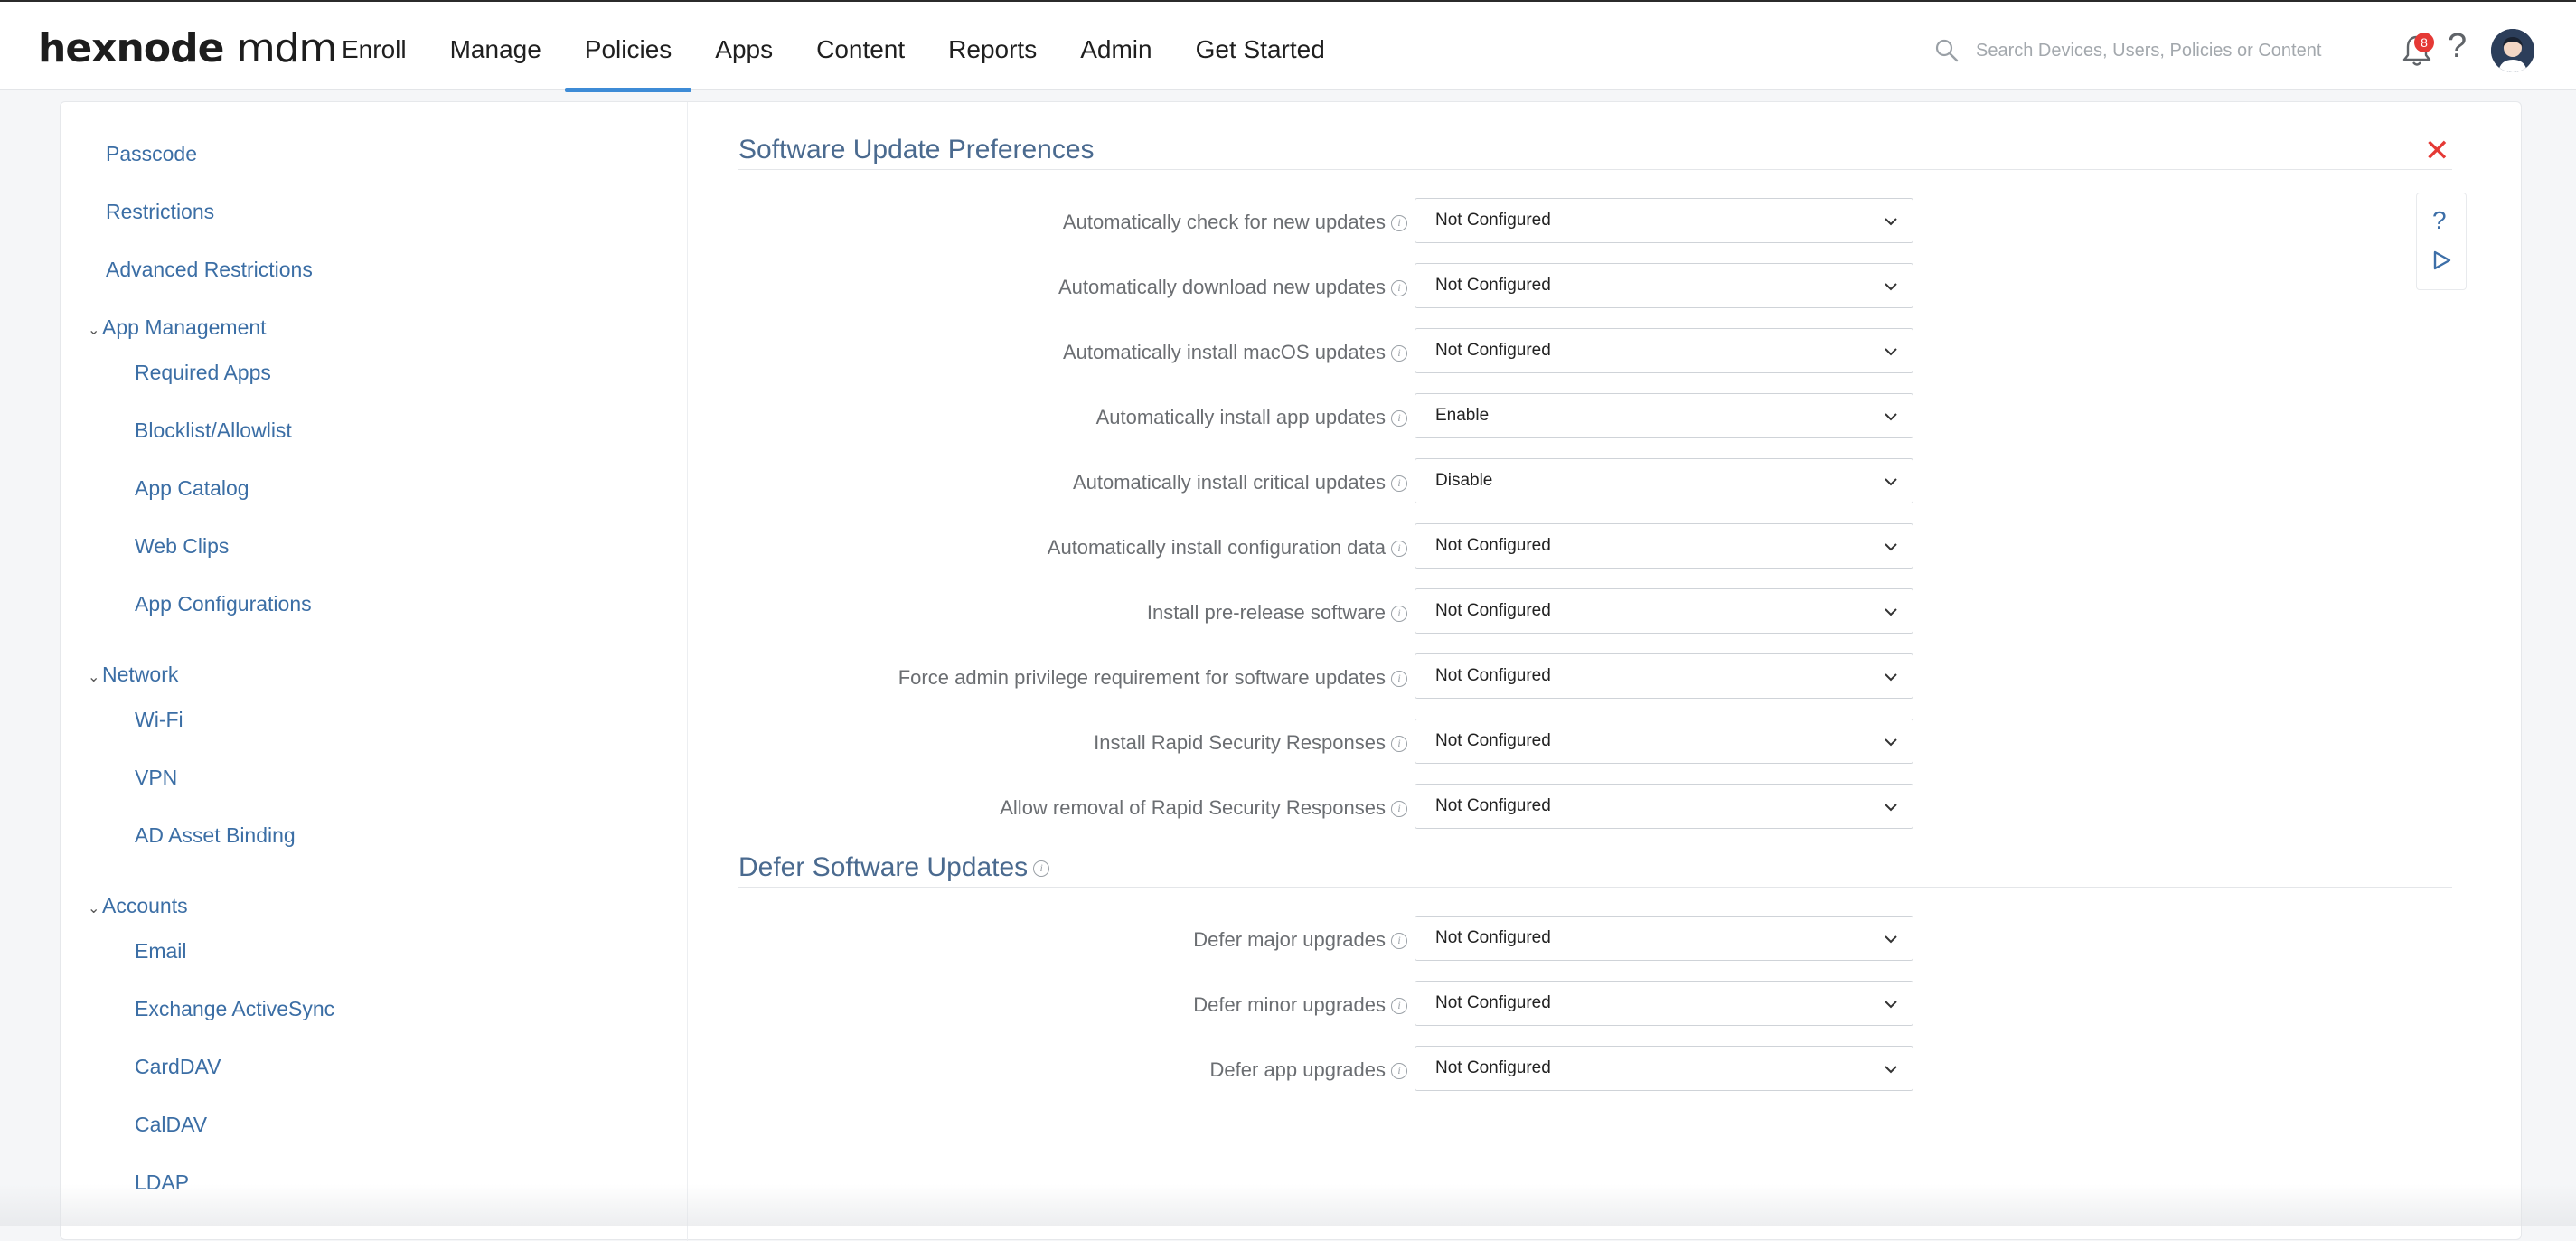 This screenshot has width=2576, height=1241. Describe the element at coordinates (628, 47) in the screenshot. I see `nav-policies: Policies` at that location.